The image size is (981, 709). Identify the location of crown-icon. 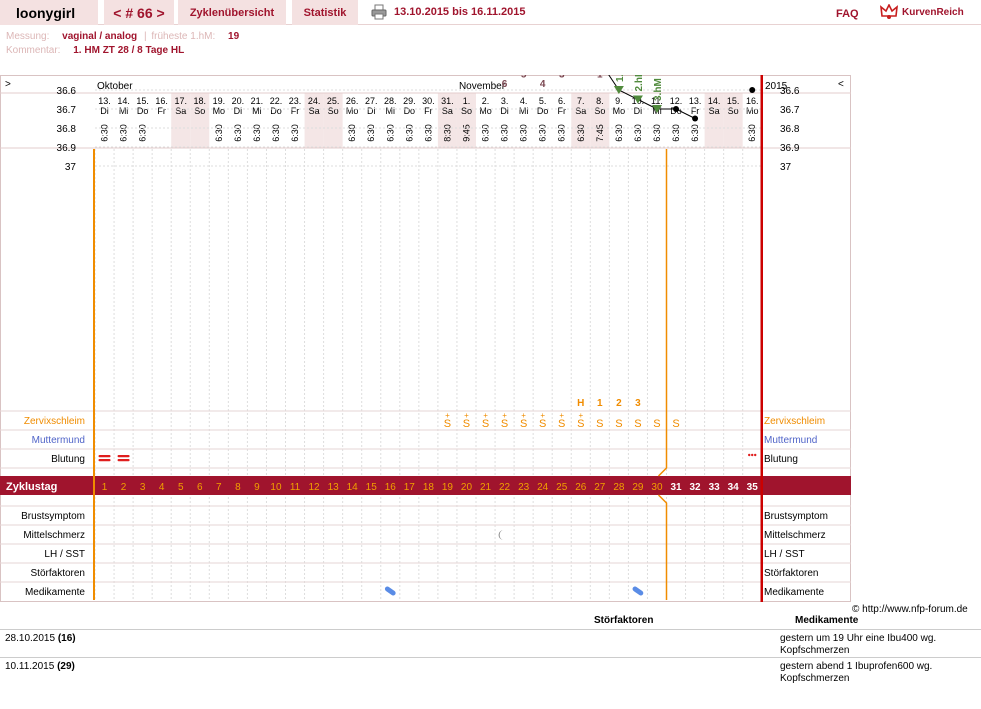
(889, 11).